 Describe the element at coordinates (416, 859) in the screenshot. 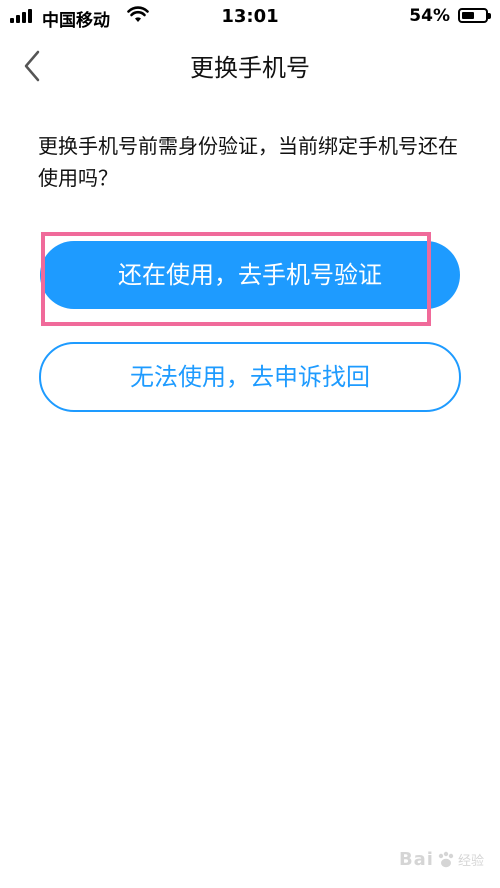

I see `watermark-text: Bai` at that location.